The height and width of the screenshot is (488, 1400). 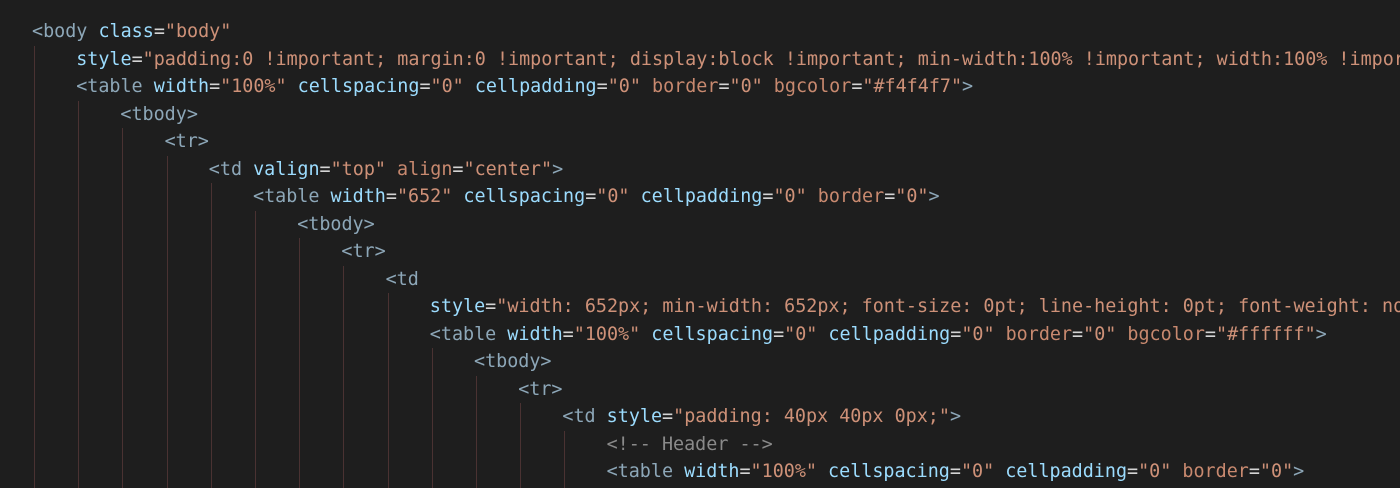 I want to click on code-line: <body class="body", so click(x=131, y=32).